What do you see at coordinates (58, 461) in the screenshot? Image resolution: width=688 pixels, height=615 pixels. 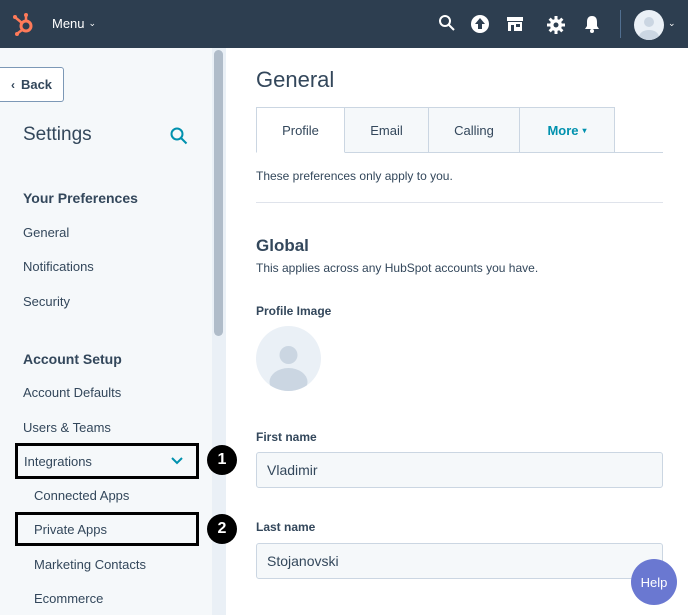 I see `sidebar-item-label: Integrations` at bounding box center [58, 461].